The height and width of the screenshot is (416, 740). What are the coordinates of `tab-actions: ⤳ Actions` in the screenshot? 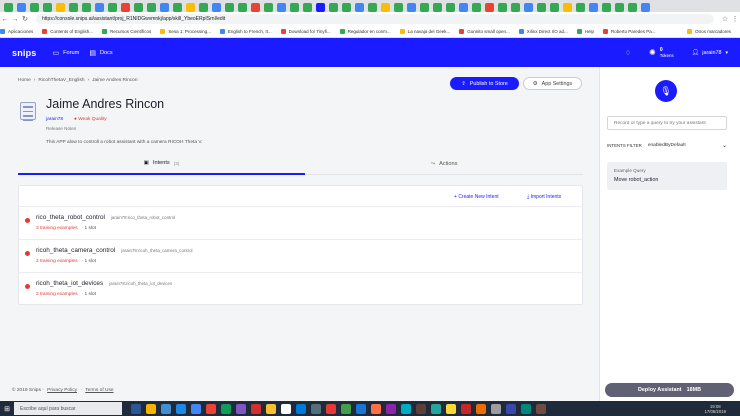 It's located at (444, 164).